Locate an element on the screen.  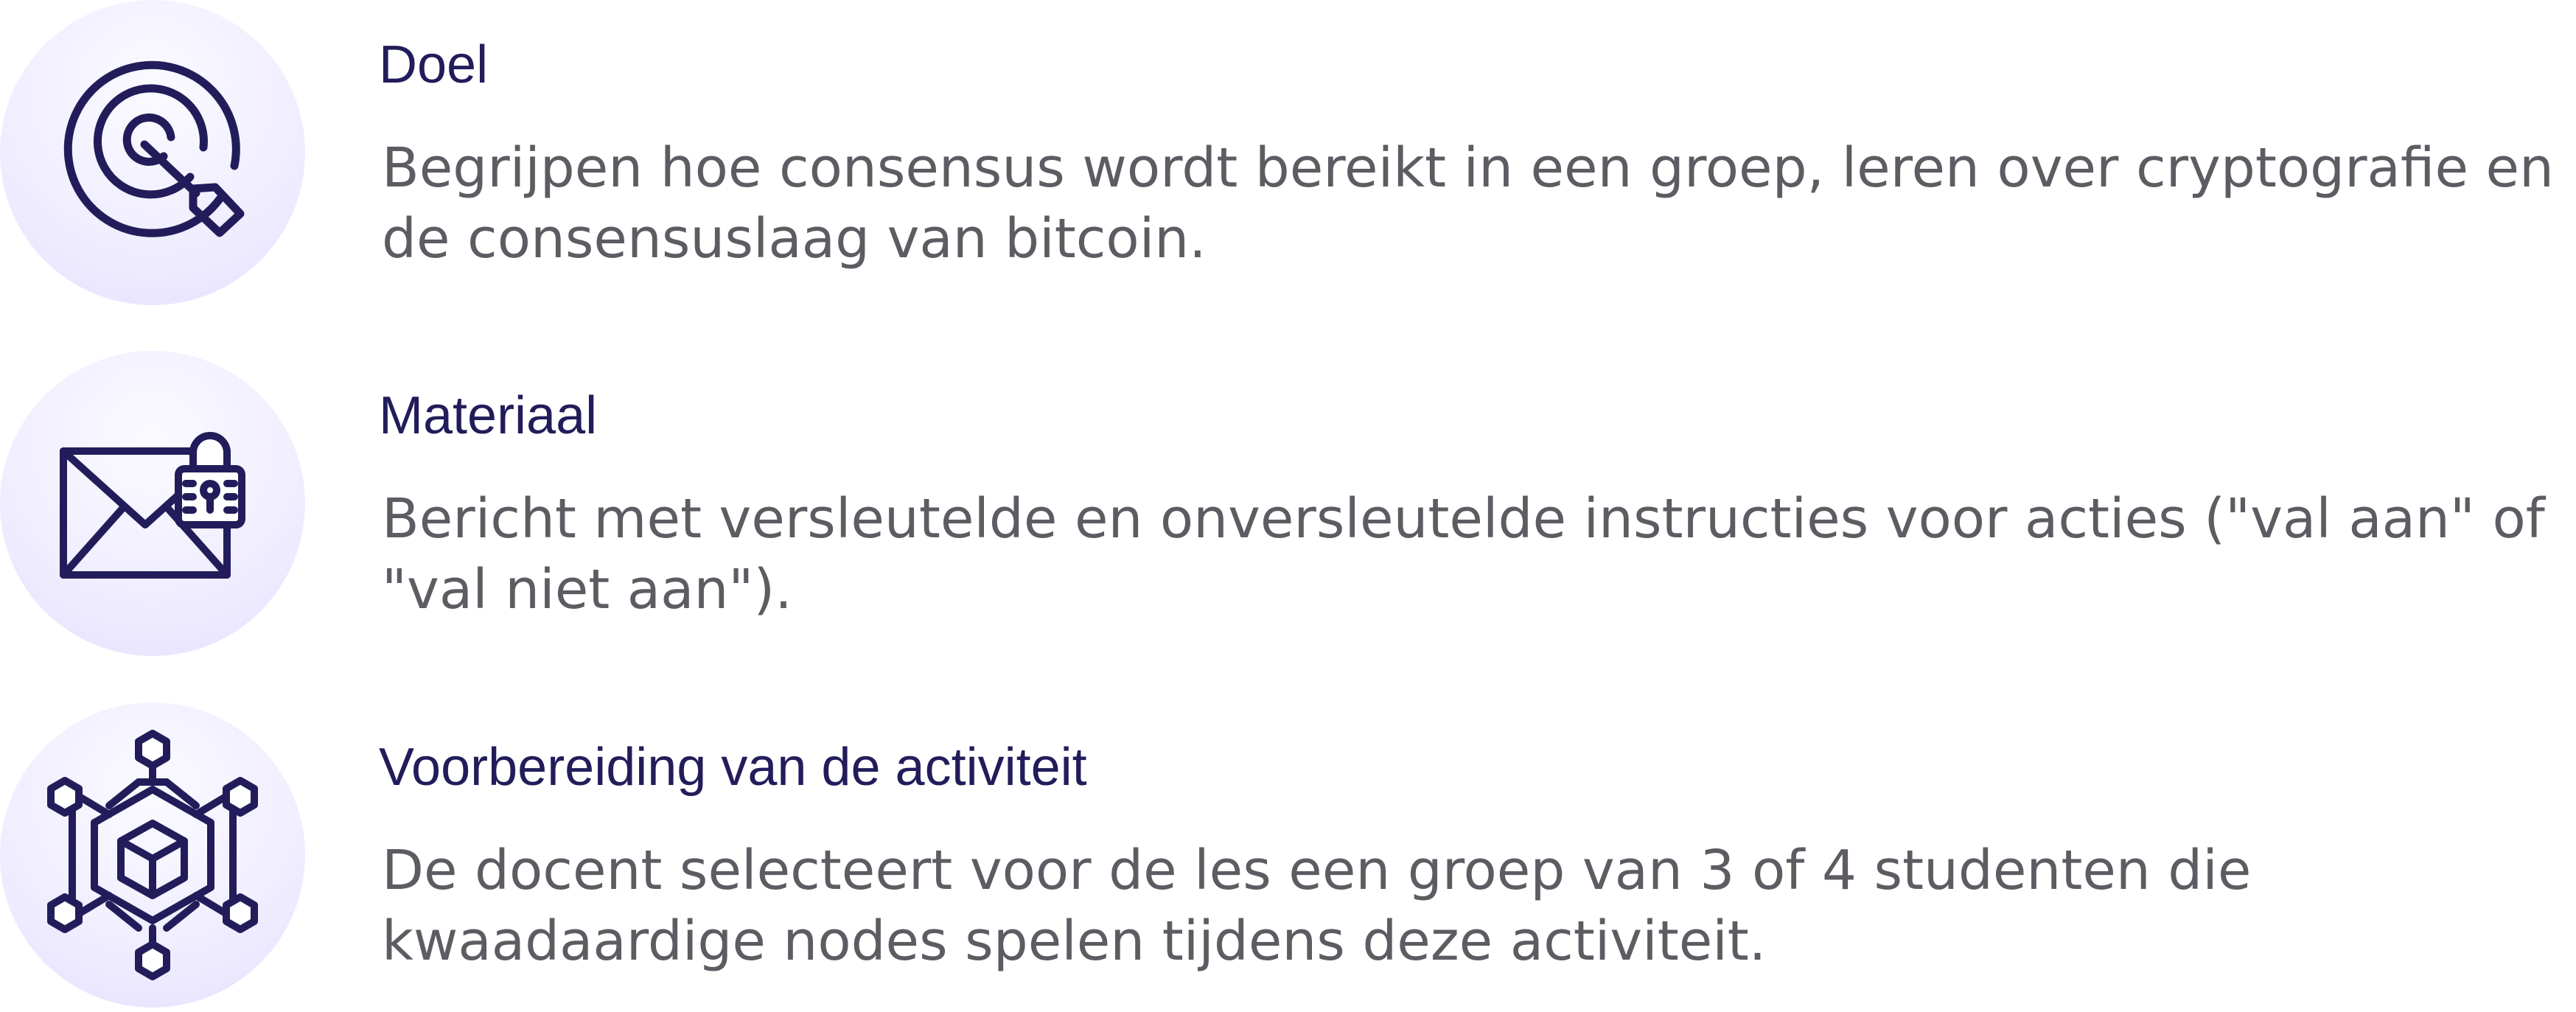
item-title: Doel is located at coordinates (434, 64).